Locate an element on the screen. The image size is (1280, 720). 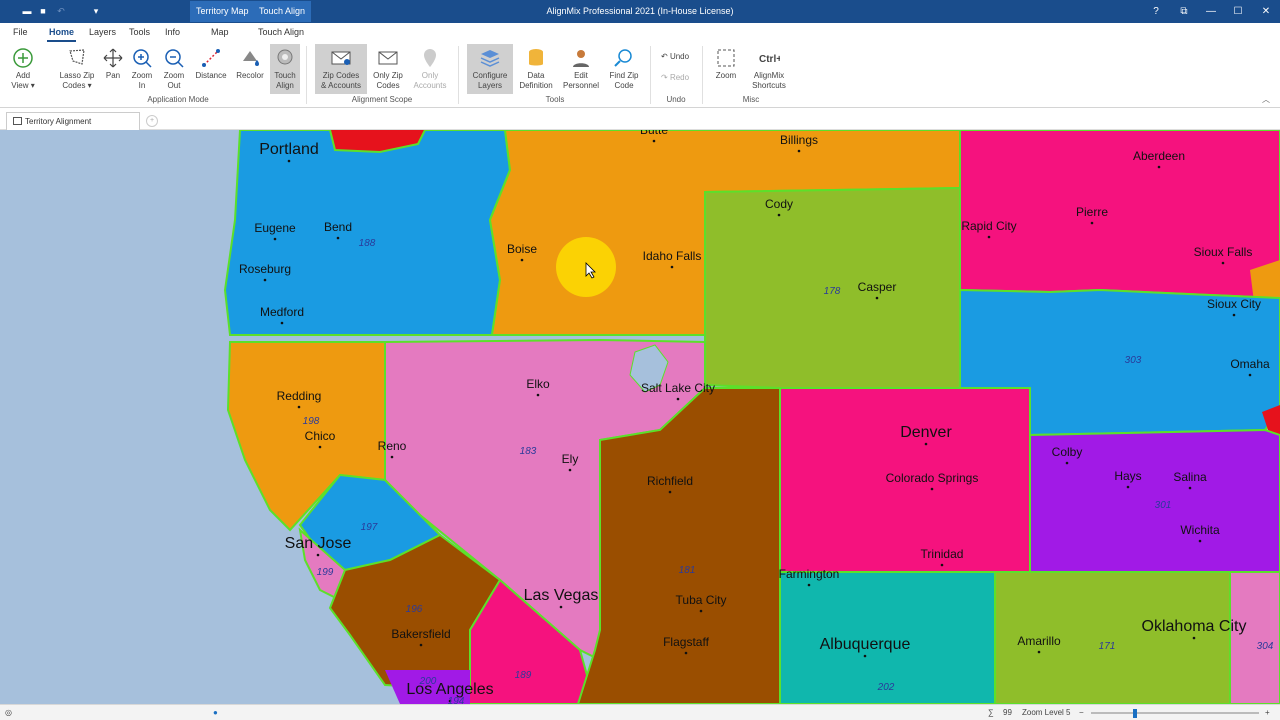
lasso-zip-codes-button: Lasso Zip Codes ▾ is located at coordinates (77, 69).